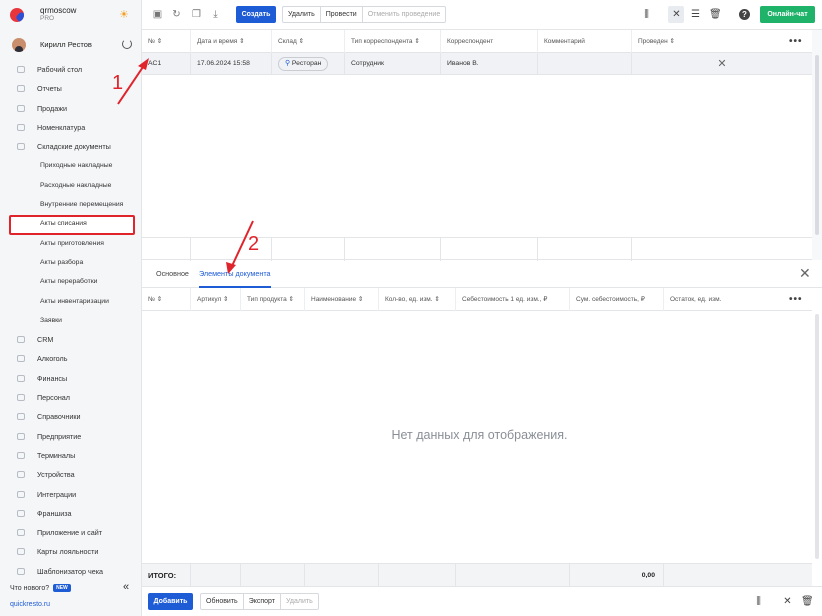 The image size is (822, 616). What do you see at coordinates (235, 274) in the screenshot?
I see `tab-elements: Элементы документа` at bounding box center [235, 274].